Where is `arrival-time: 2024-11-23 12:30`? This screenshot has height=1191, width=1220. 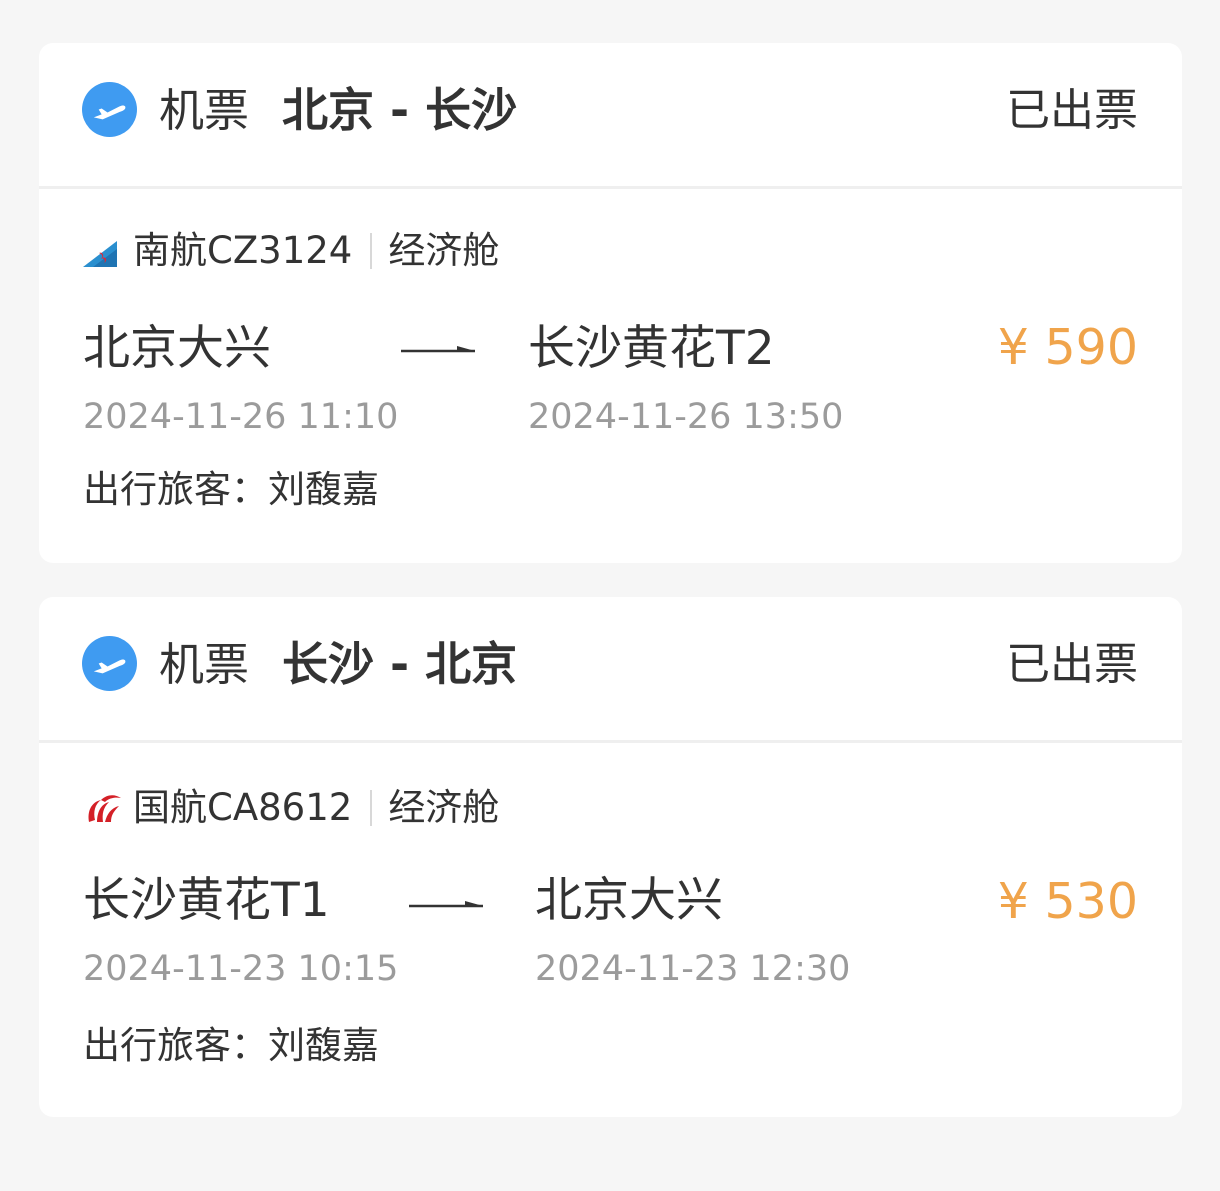 arrival-time: 2024-11-23 12:30 is located at coordinates (693, 969).